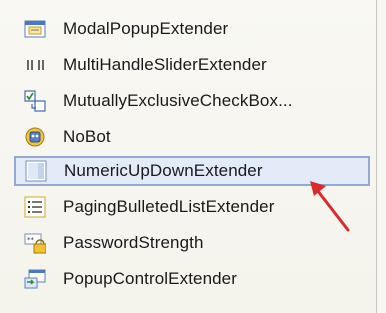 This screenshot has height=313, width=386. What do you see at coordinates (35, 137) in the screenshot?
I see `nobot-icon` at bounding box center [35, 137].